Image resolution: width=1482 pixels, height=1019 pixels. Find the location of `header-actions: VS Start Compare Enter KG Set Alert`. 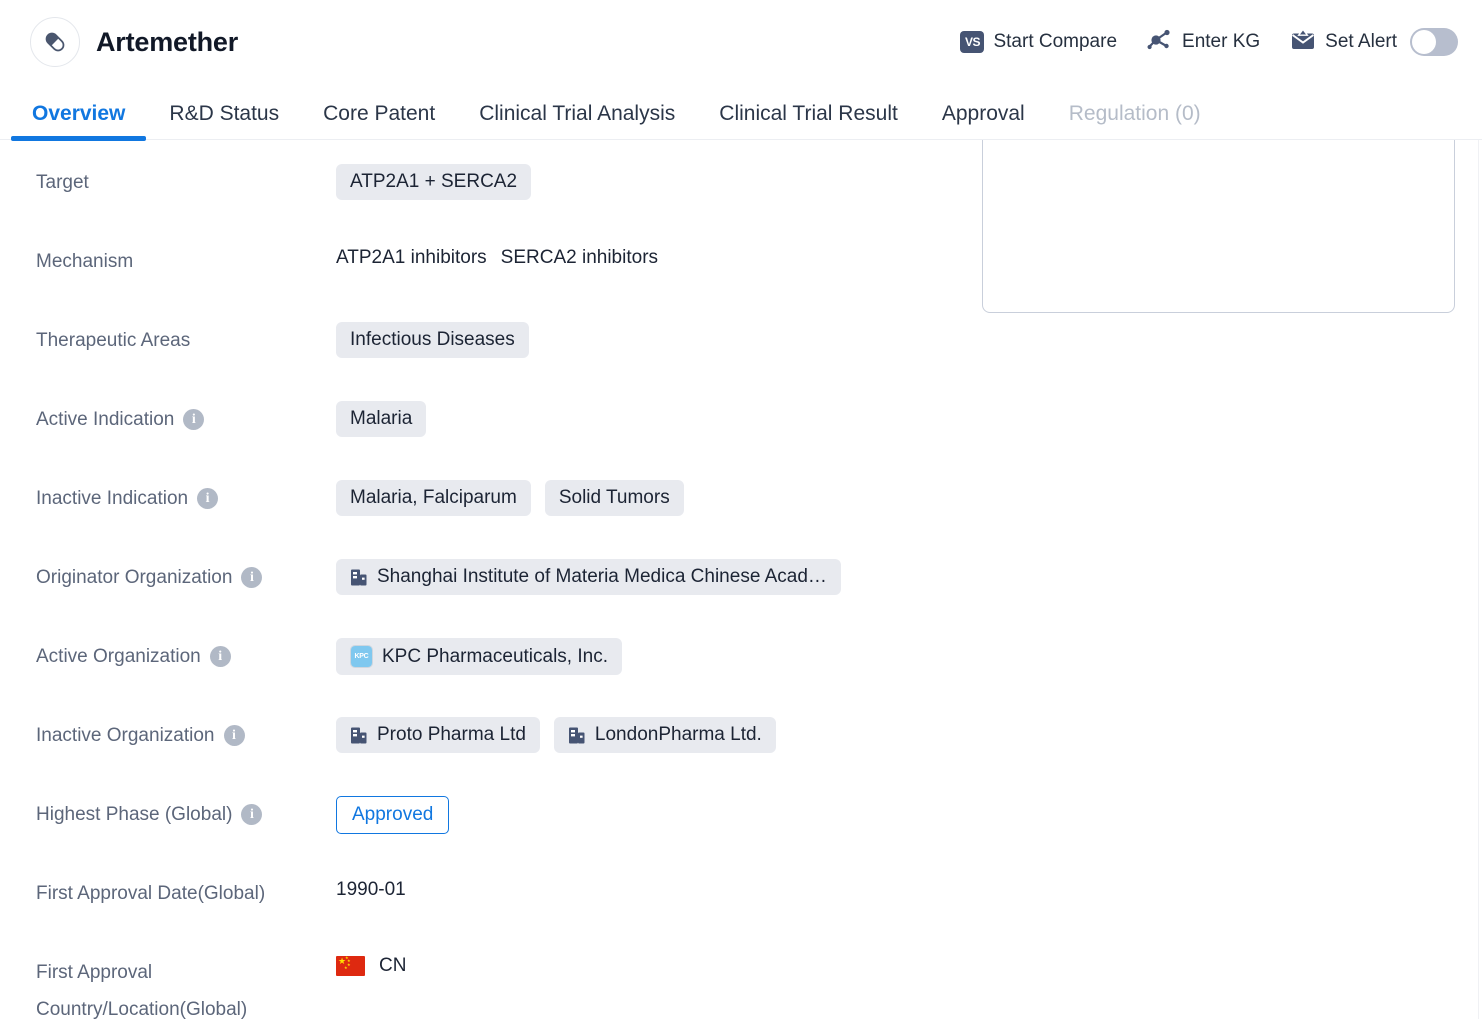

header-actions: VS Start Compare Enter KG Set Alert is located at coordinates (1209, 42).